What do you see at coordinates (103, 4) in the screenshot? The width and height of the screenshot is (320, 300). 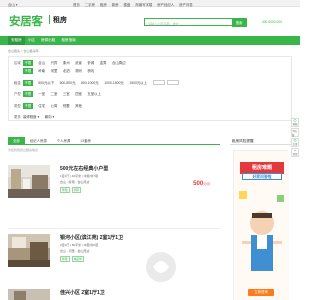 I see `top-link-rent: 租房` at bounding box center [103, 4].